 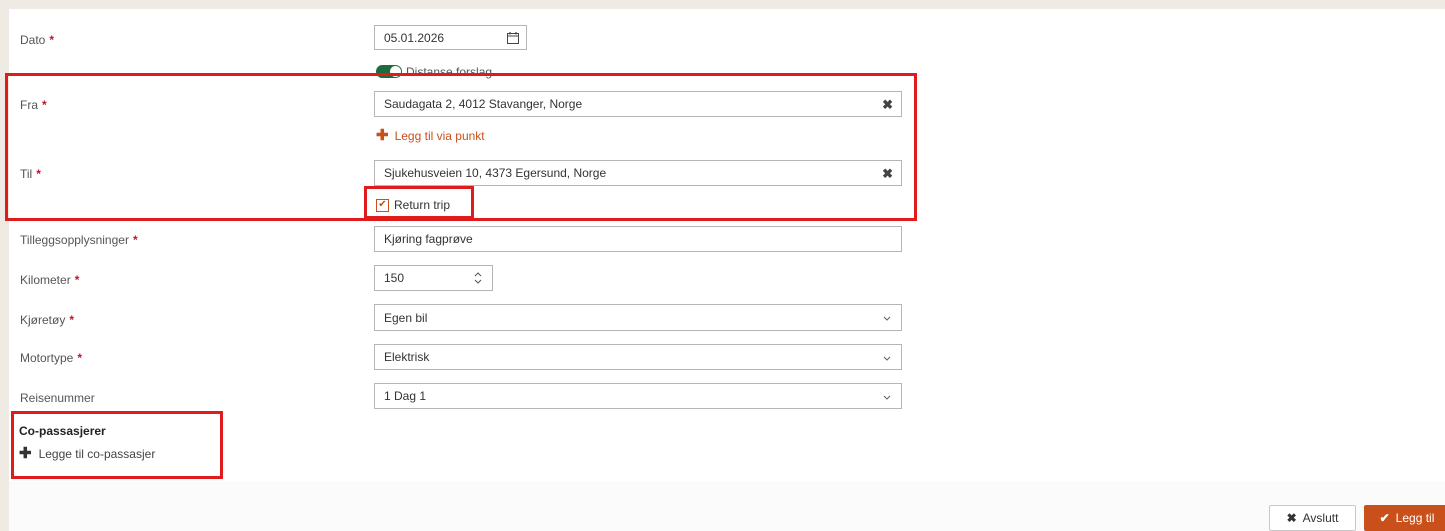 What do you see at coordinates (1384, 518) in the screenshot?
I see `check-icon: ✔` at bounding box center [1384, 518].